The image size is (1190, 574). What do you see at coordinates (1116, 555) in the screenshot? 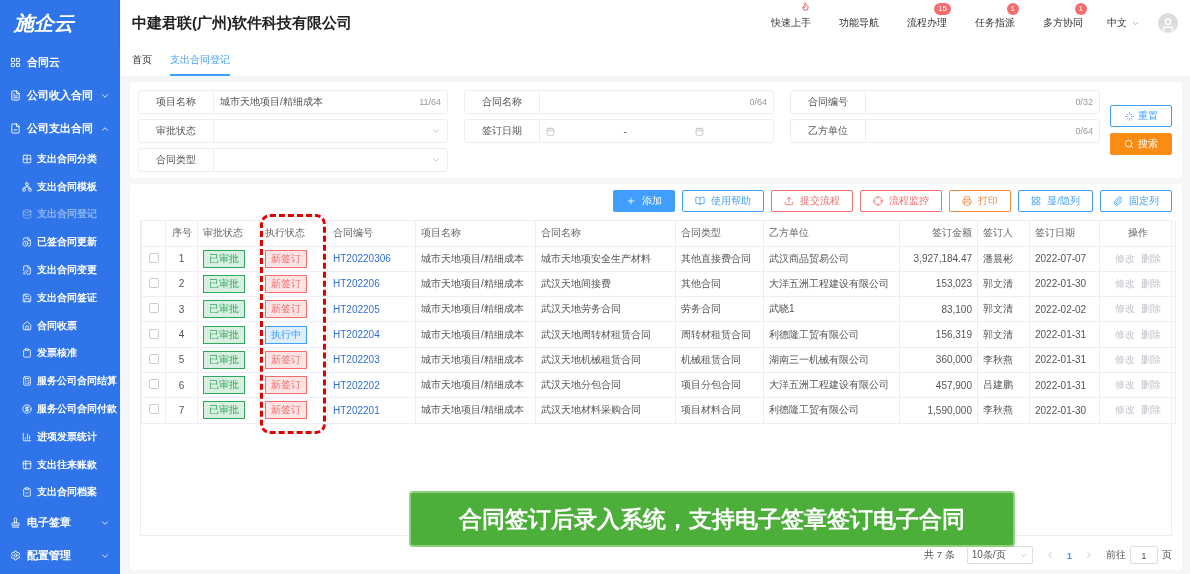
I see `goto-label: 前往` at bounding box center [1116, 555].